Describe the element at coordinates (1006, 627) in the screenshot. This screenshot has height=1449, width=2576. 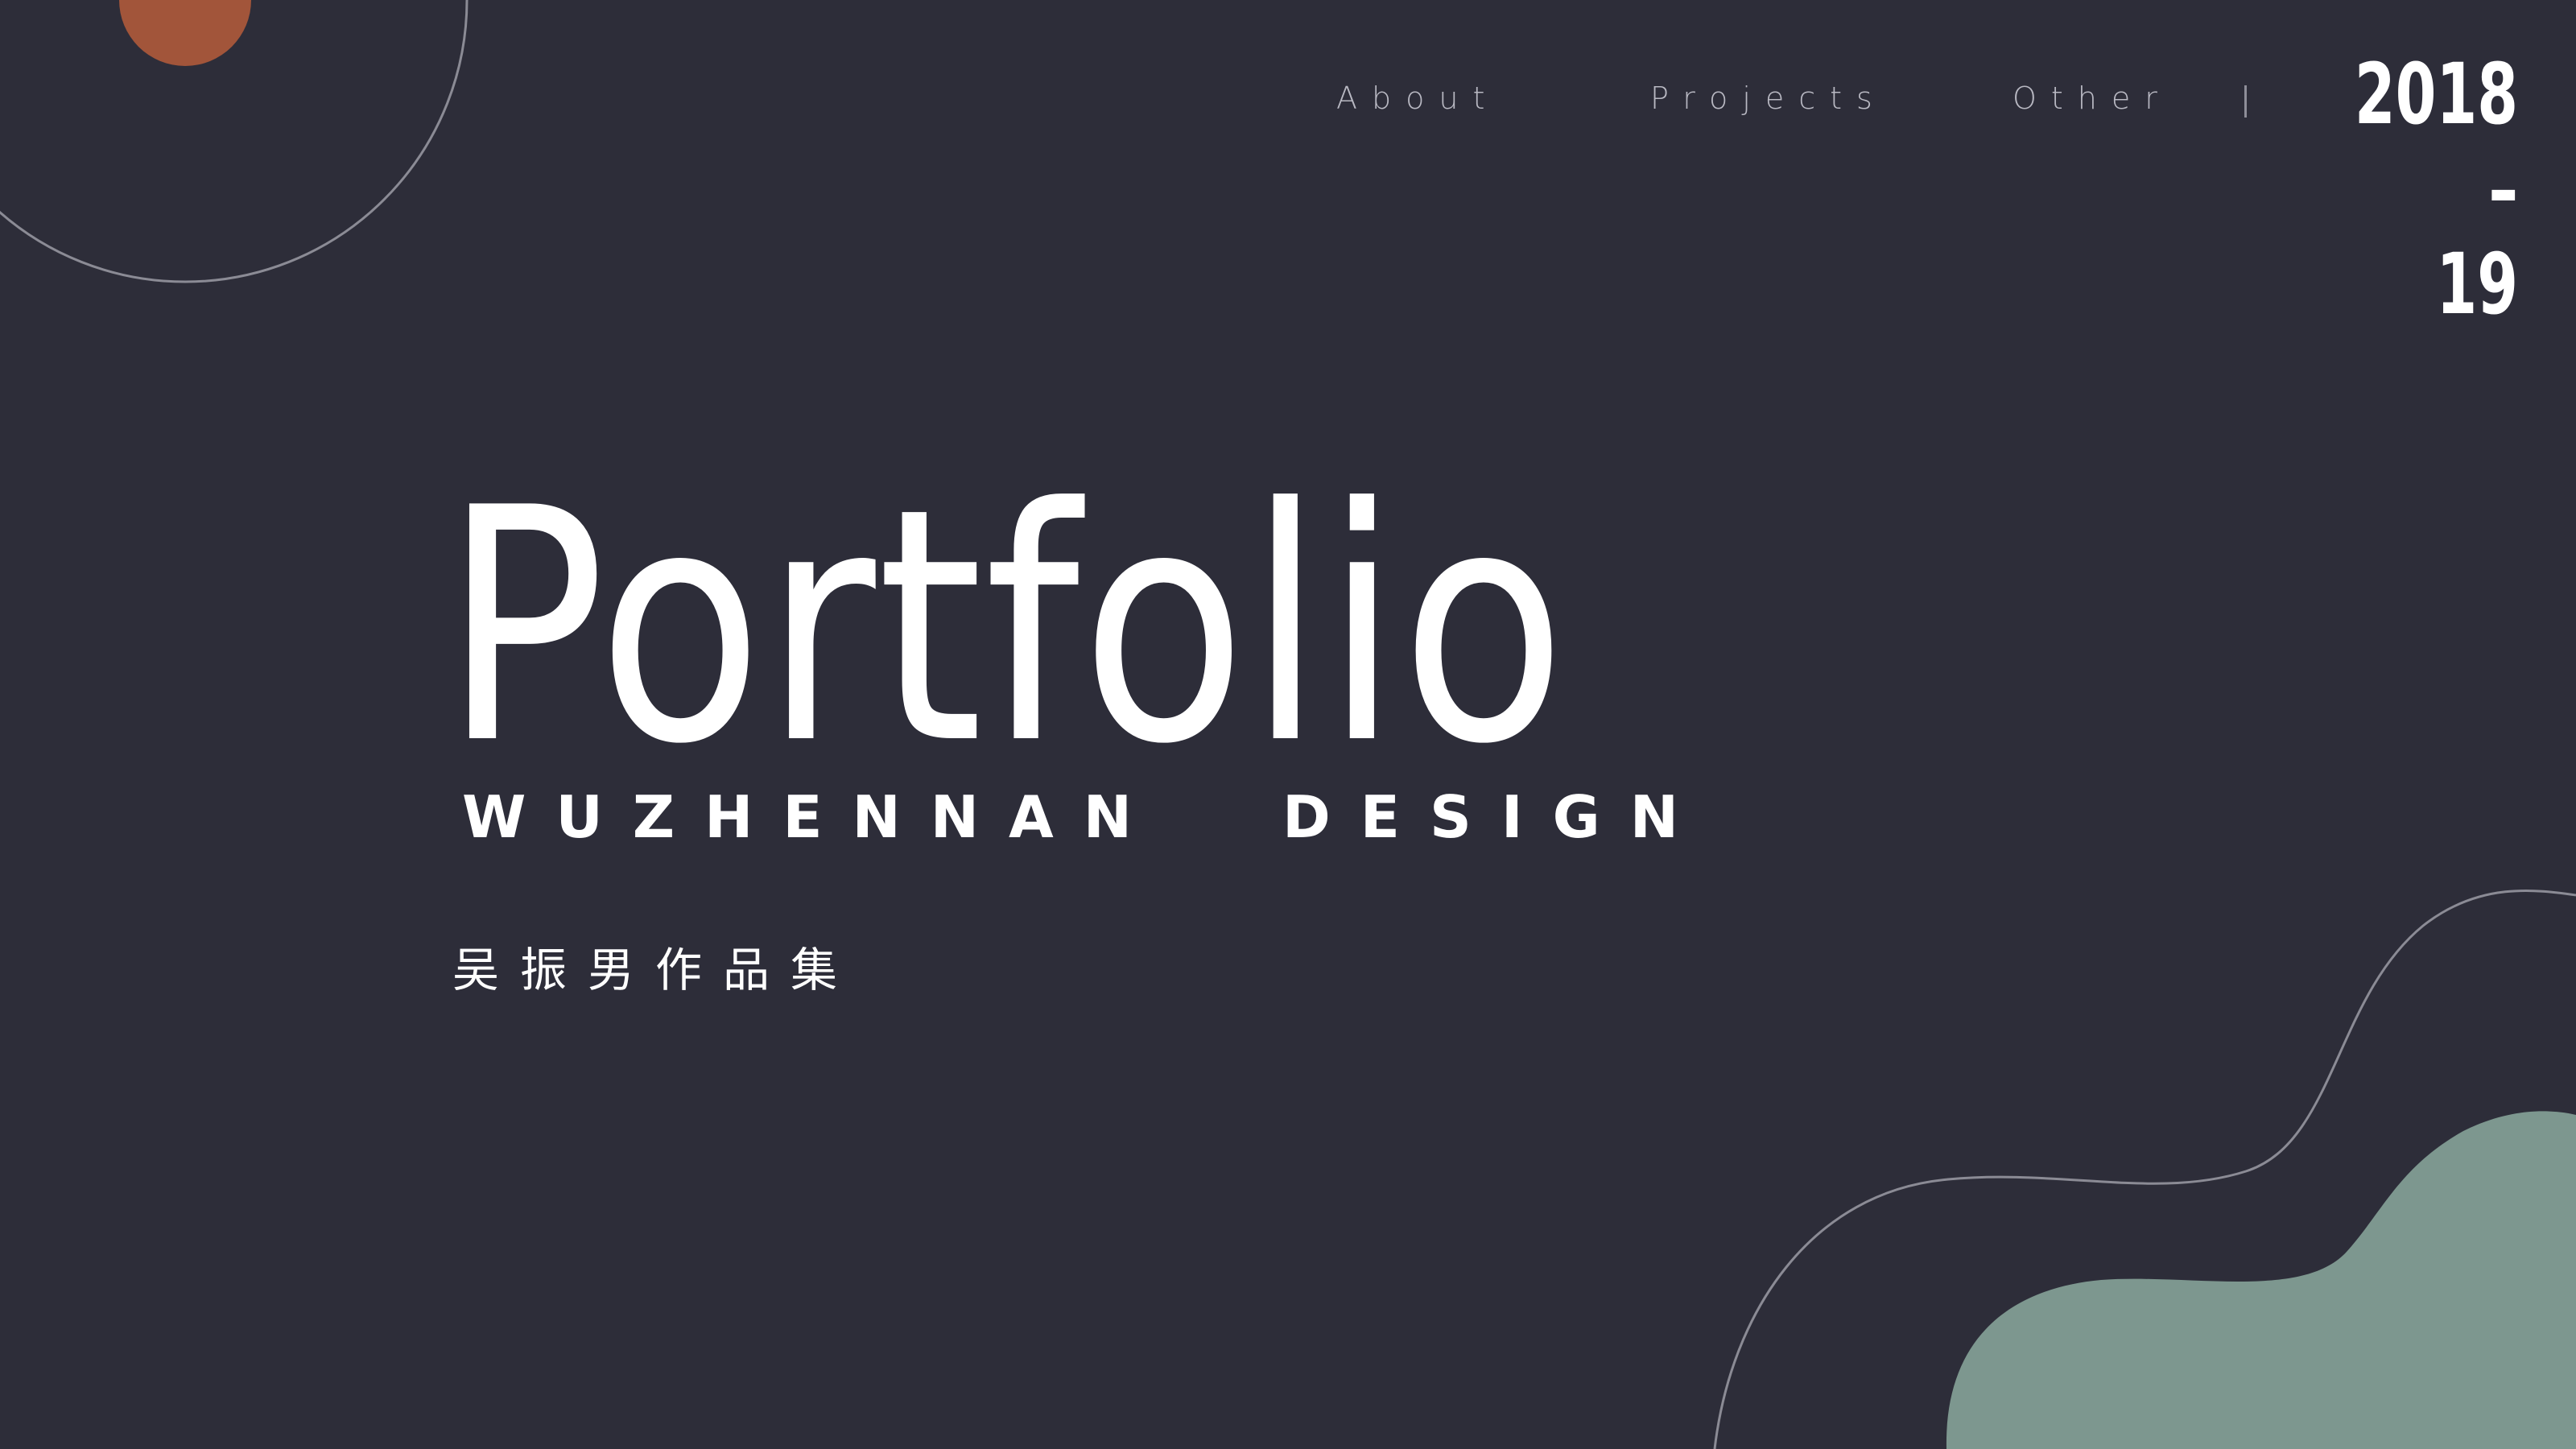
I see `hero-title: Portfolio` at that location.